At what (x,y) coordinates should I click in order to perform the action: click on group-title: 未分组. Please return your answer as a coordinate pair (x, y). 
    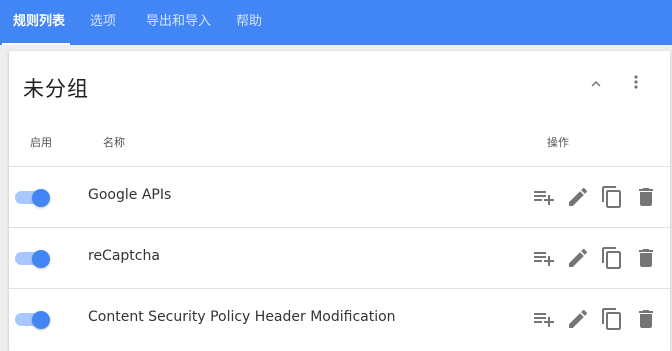
    Looking at the image, I should click on (56, 89).